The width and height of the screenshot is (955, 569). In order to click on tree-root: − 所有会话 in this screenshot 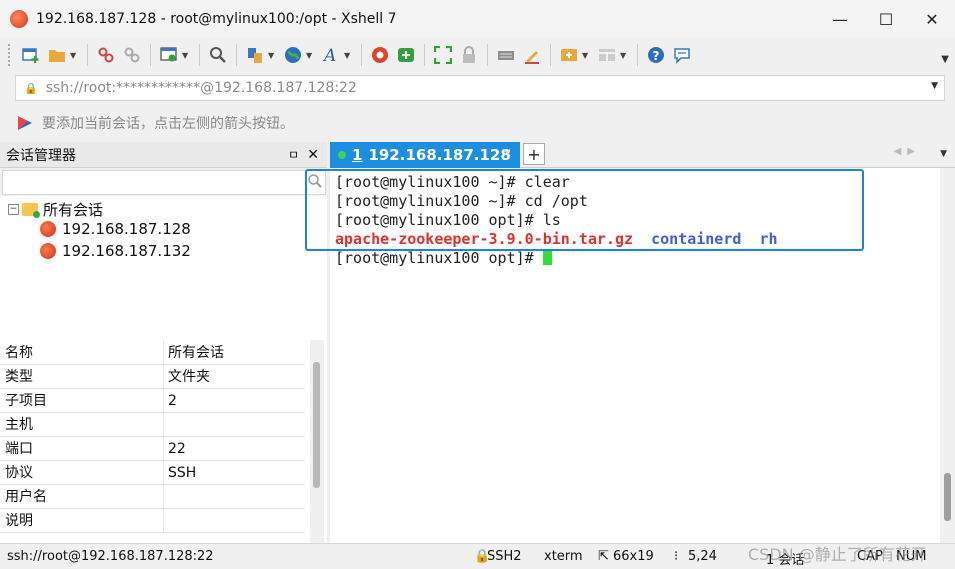, I will do `click(55, 209)`.